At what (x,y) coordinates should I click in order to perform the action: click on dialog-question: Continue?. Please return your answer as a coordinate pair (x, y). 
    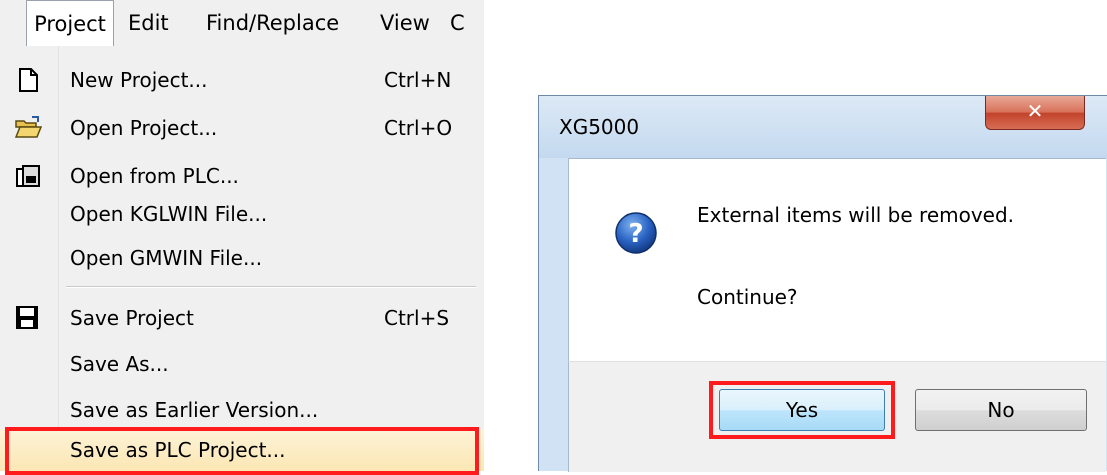
    Looking at the image, I should click on (747, 297).